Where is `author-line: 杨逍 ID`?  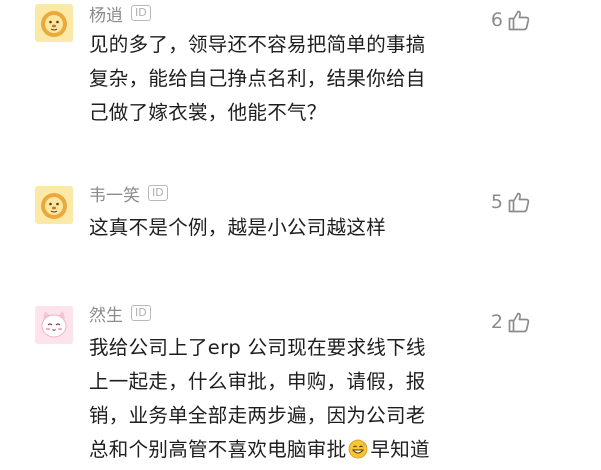 author-line: 杨逍 ID is located at coordinates (120, 13).